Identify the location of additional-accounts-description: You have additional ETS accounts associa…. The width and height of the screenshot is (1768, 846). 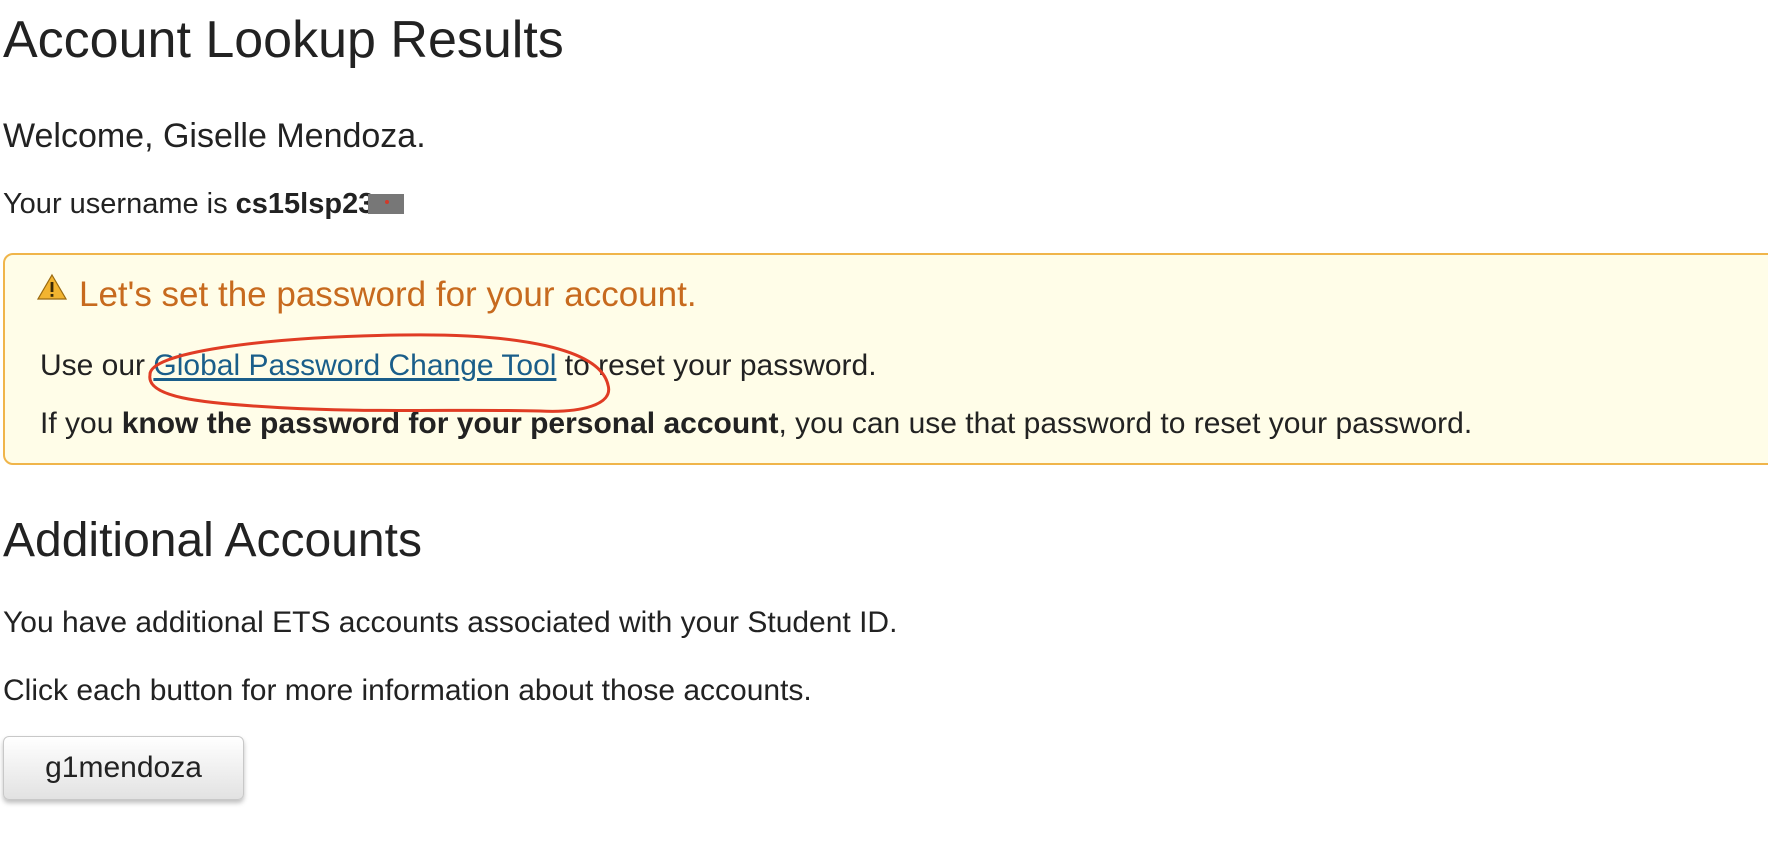
(450, 622).